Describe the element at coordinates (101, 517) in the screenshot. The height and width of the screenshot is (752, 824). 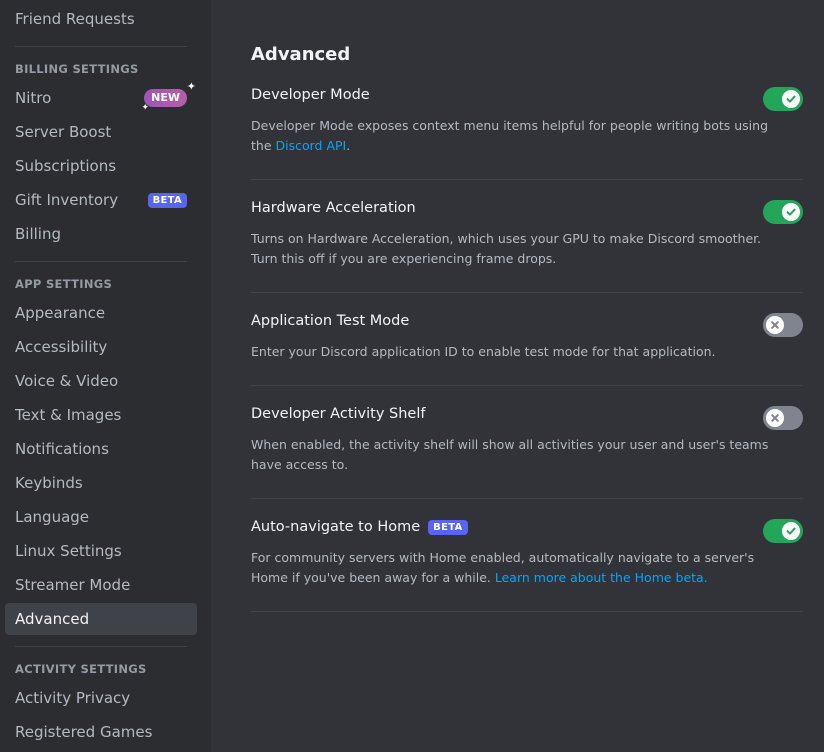
I see `sidebar-item-language: Language` at that location.